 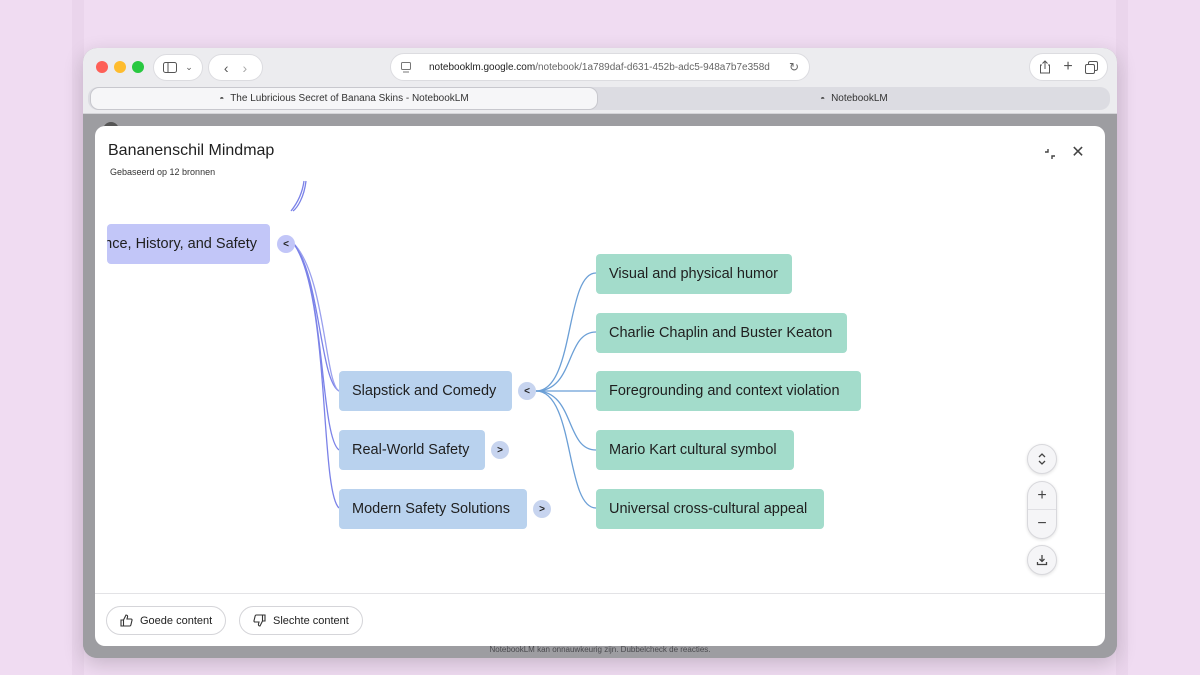 I want to click on mindmap-branch-real-world-safety: Real-World Safety, so click(x=412, y=450).